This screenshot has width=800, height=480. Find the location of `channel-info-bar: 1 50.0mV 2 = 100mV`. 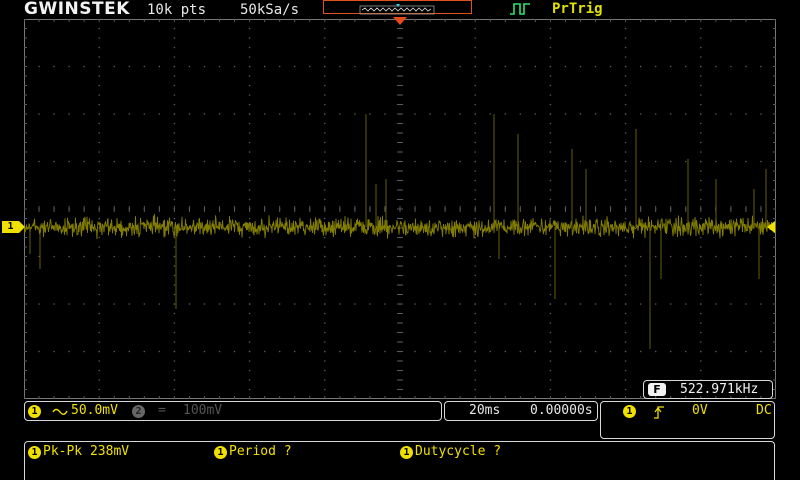

channel-info-bar: 1 50.0mV 2 = 100mV is located at coordinates (233, 411).